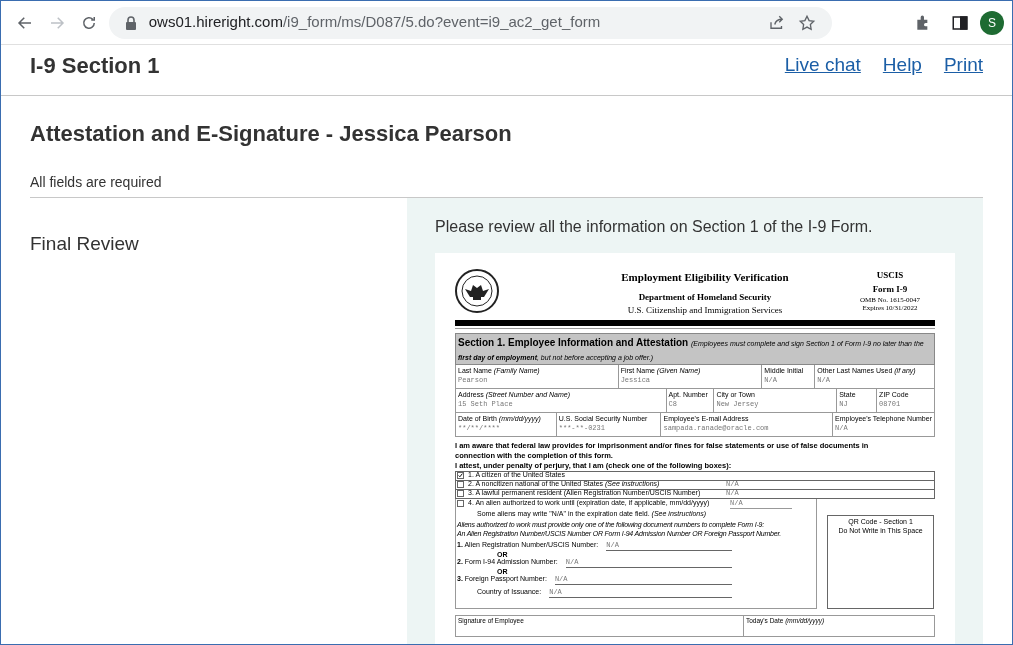  Describe the element at coordinates (822, 65) in the screenshot. I see `header-link: Live chat` at that location.